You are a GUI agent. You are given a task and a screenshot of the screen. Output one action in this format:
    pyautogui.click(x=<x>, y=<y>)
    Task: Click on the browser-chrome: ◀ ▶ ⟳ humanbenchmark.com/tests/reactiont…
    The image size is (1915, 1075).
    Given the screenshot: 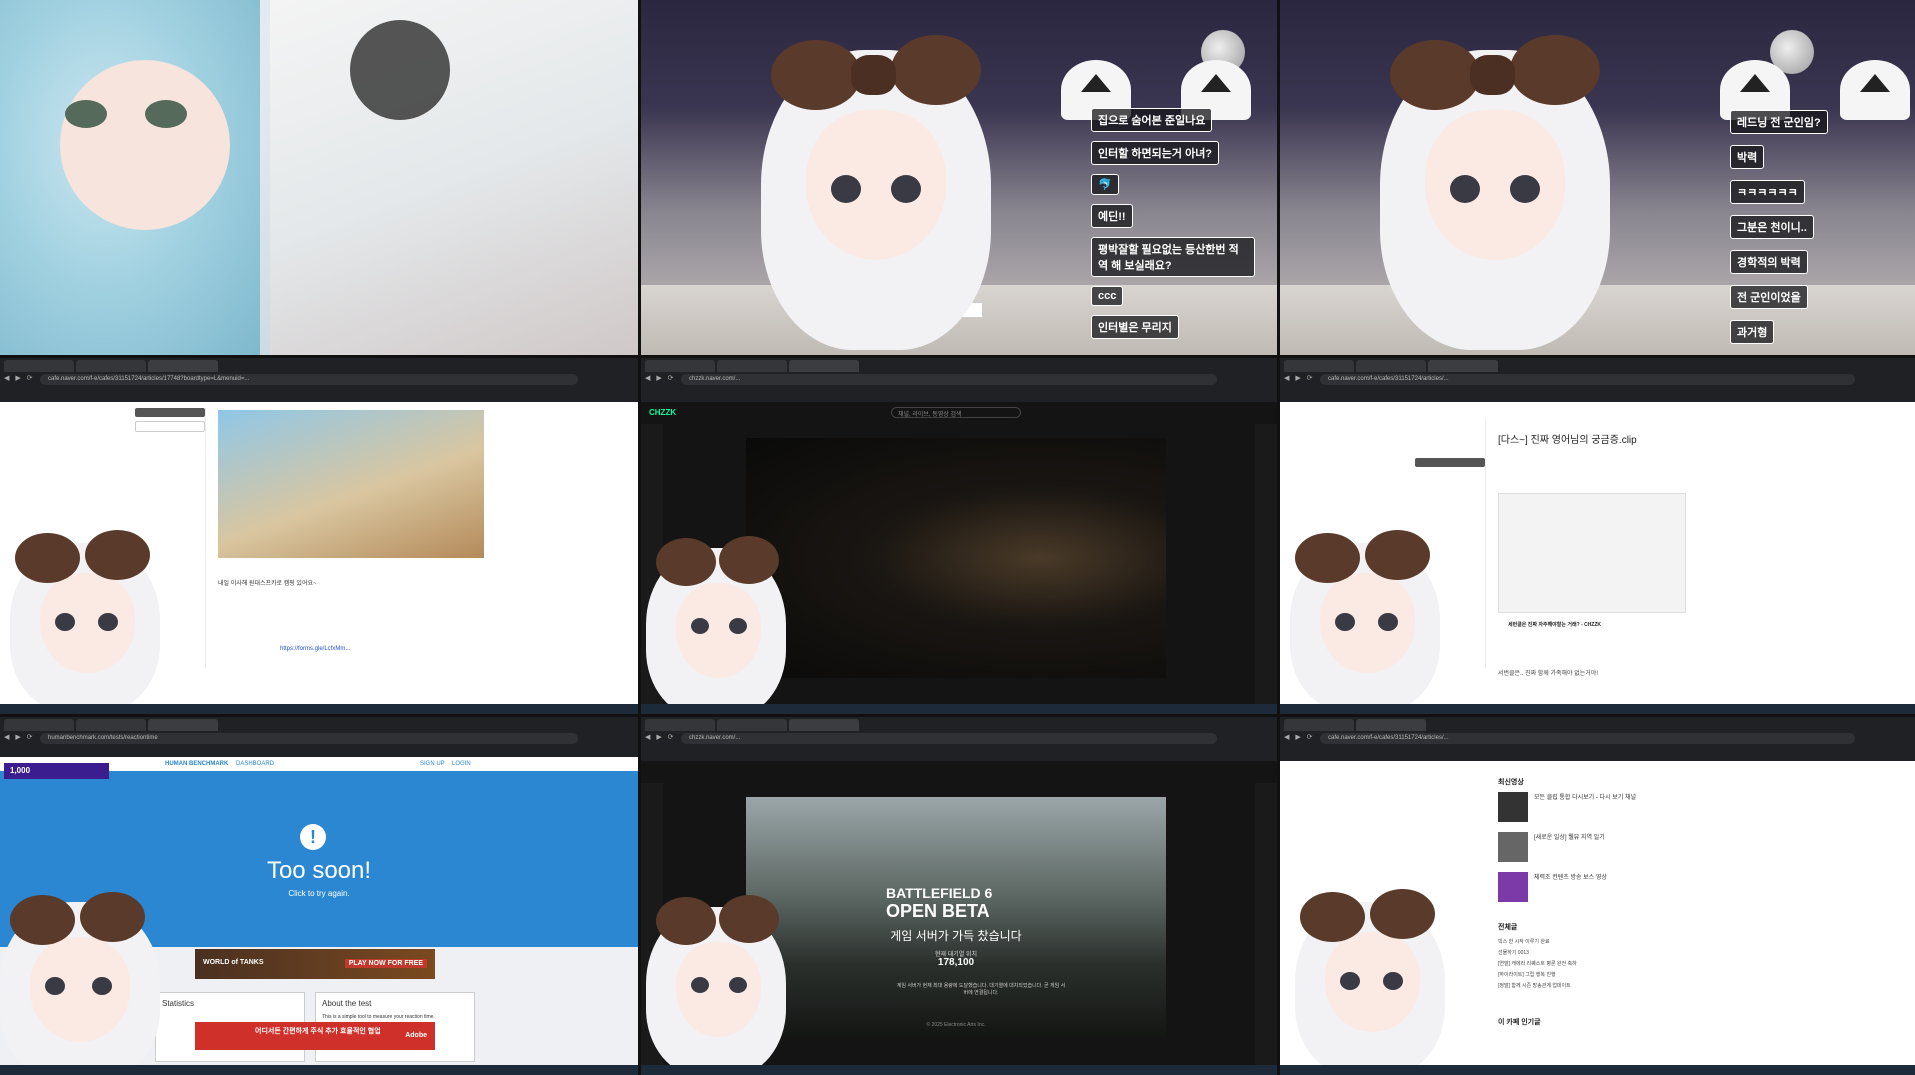 What is the action you would take?
    pyautogui.click(x=319, y=739)
    